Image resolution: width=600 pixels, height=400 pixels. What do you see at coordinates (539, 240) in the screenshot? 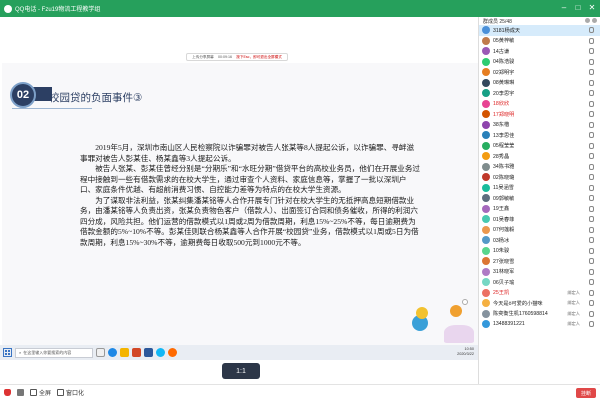
I see `member-item: 03杨冰` at bounding box center [539, 240].